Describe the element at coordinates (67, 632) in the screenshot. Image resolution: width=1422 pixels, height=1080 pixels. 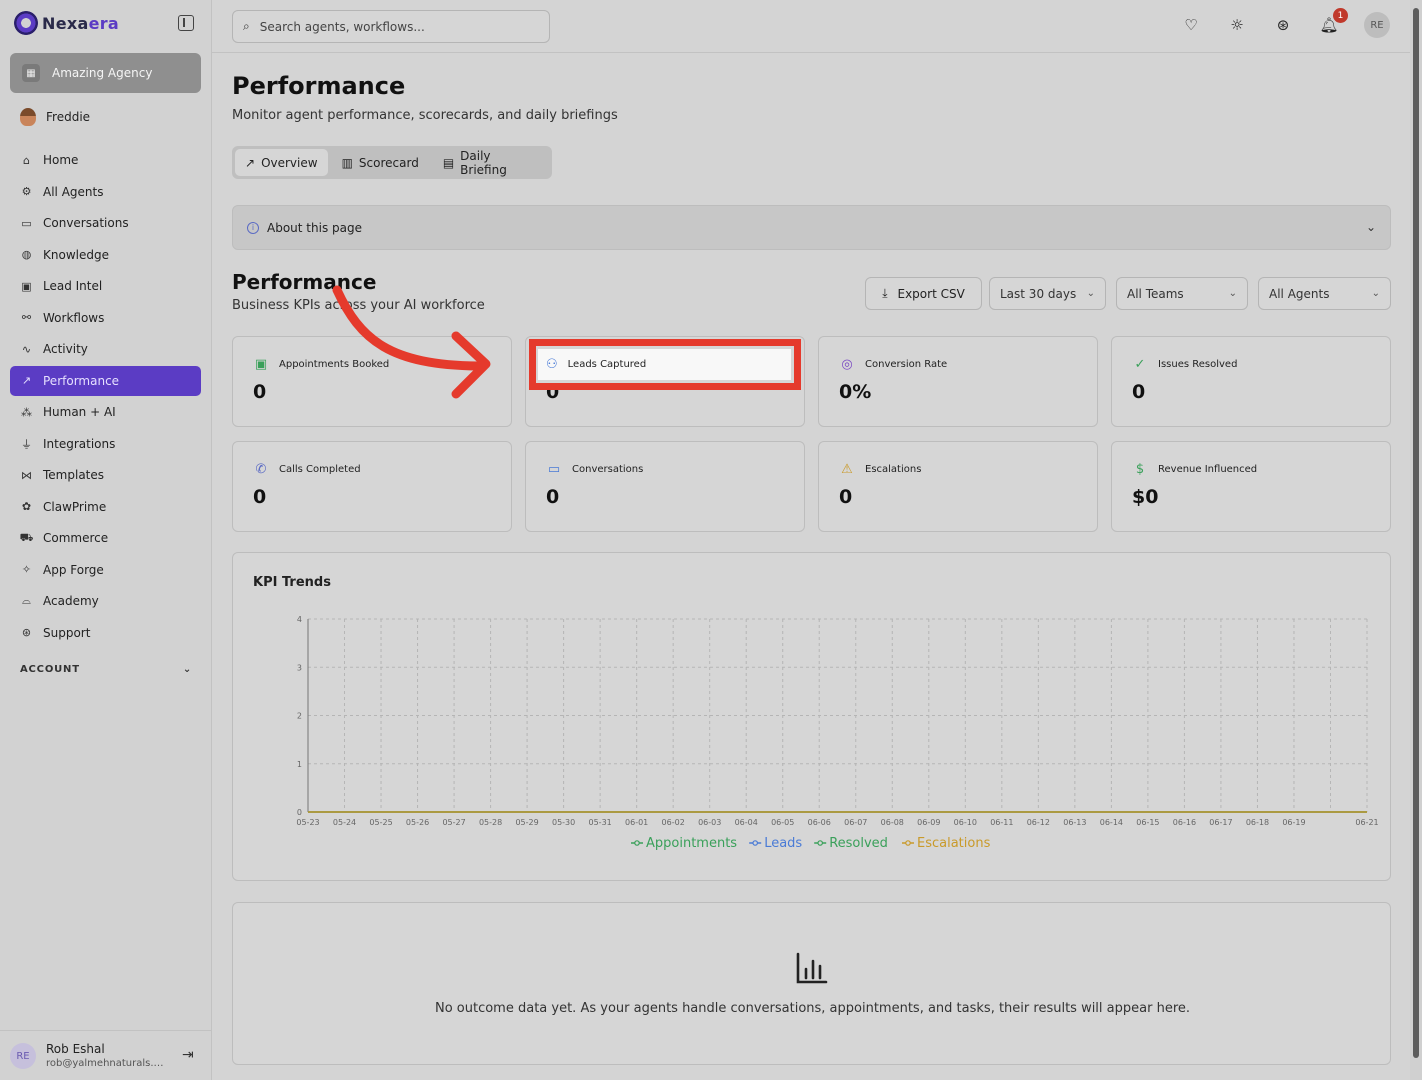
I see `sidebar-item-label: Support` at that location.